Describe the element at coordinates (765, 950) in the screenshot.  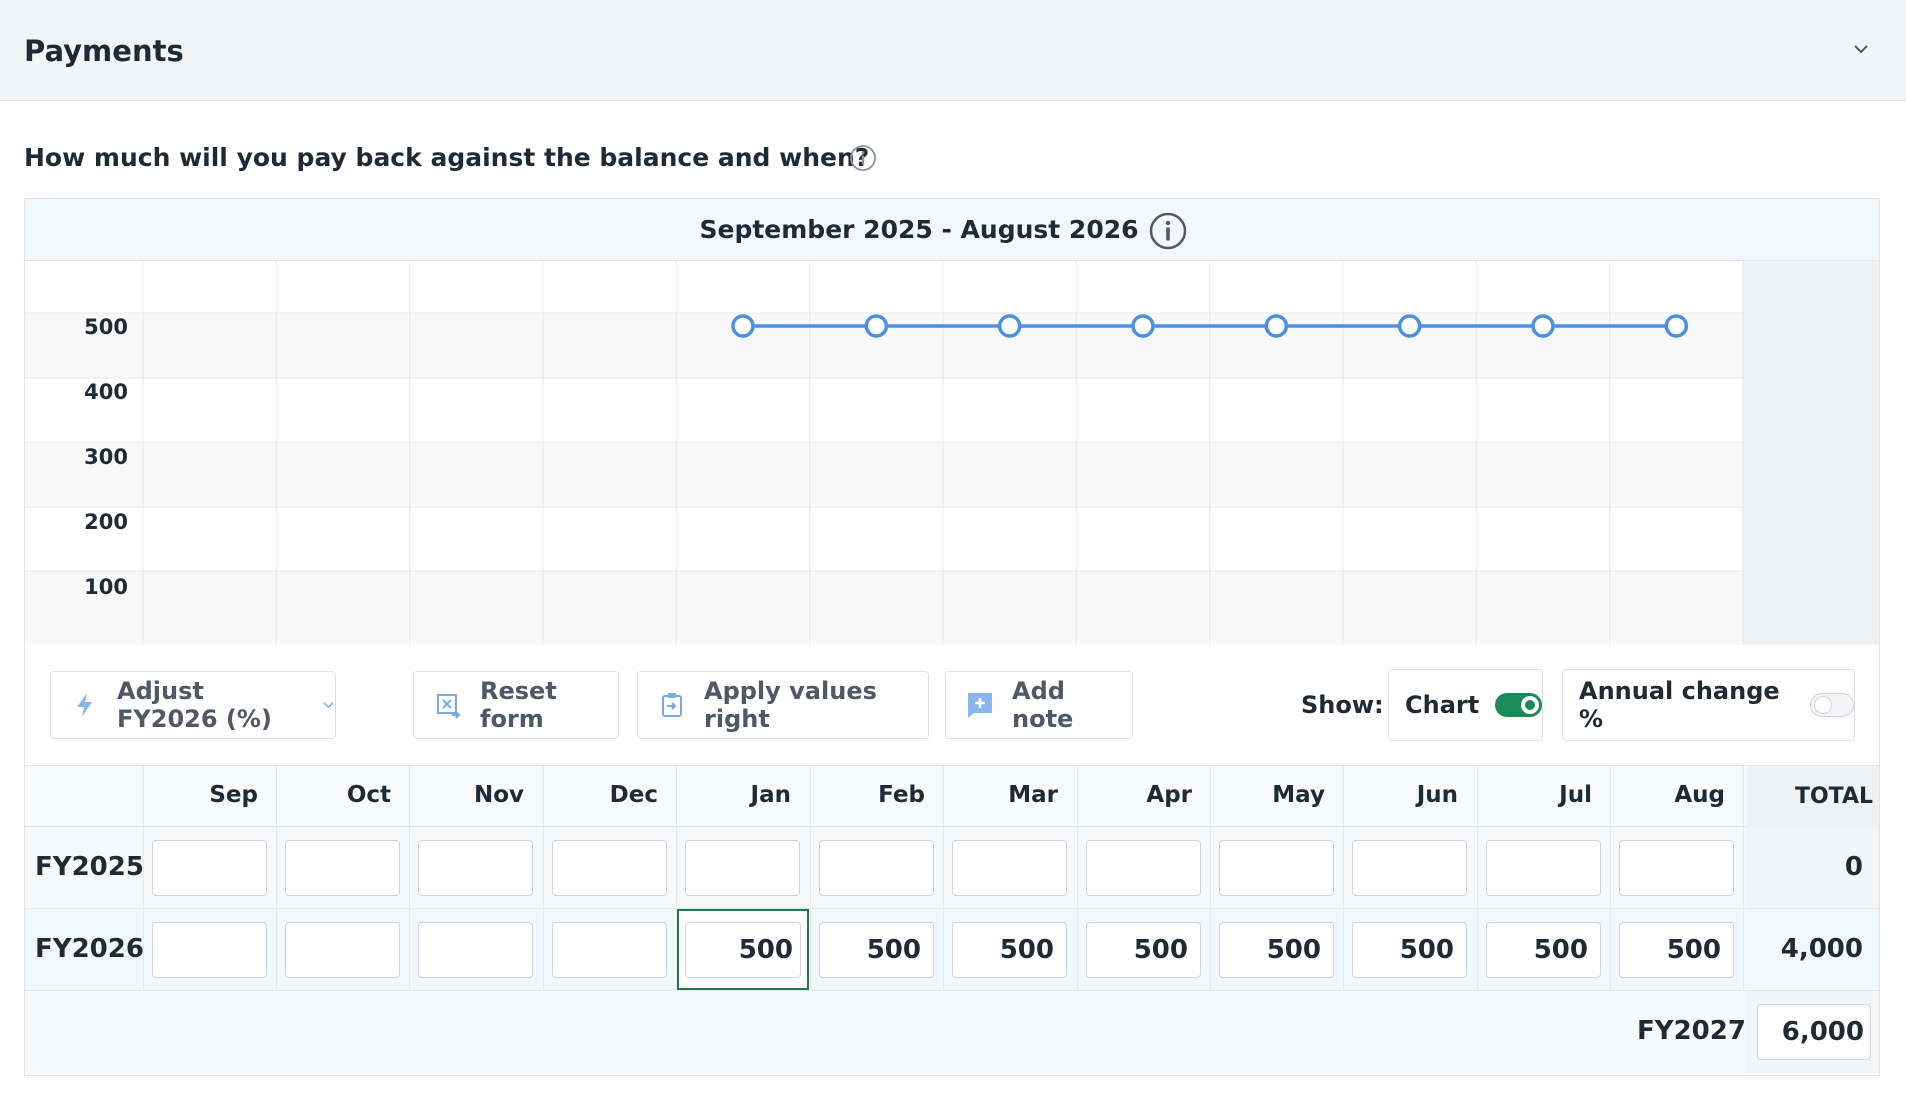
I see `month-input-value: 500` at that location.